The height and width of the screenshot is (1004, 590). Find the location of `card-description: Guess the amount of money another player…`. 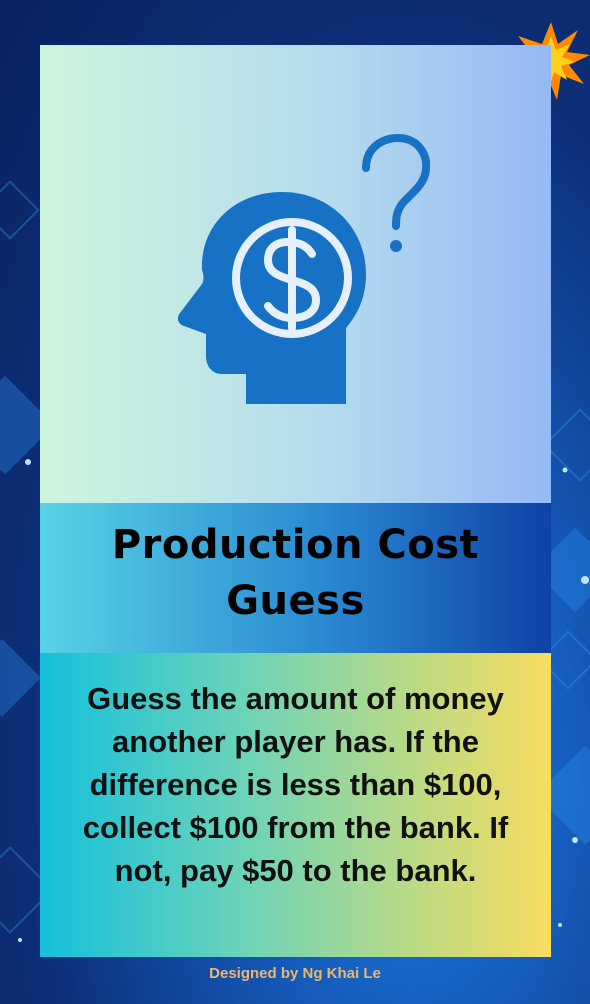

card-description: Guess the amount of money another player… is located at coordinates (295, 784).